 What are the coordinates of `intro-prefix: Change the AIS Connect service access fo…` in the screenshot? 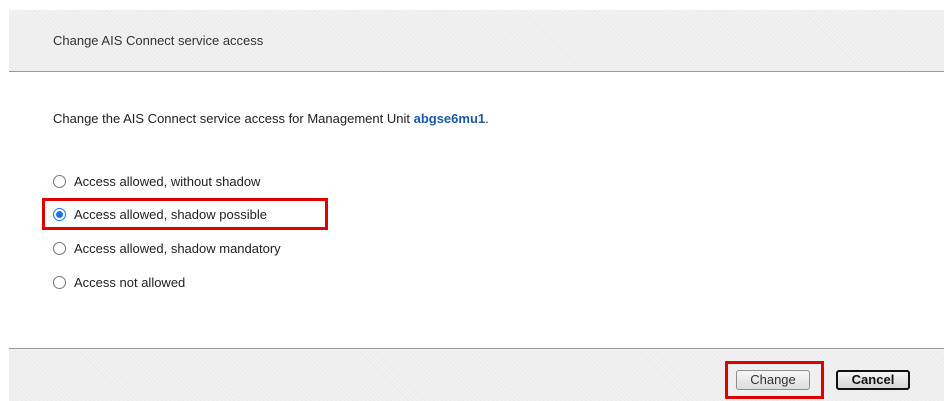 It's located at (233, 118).